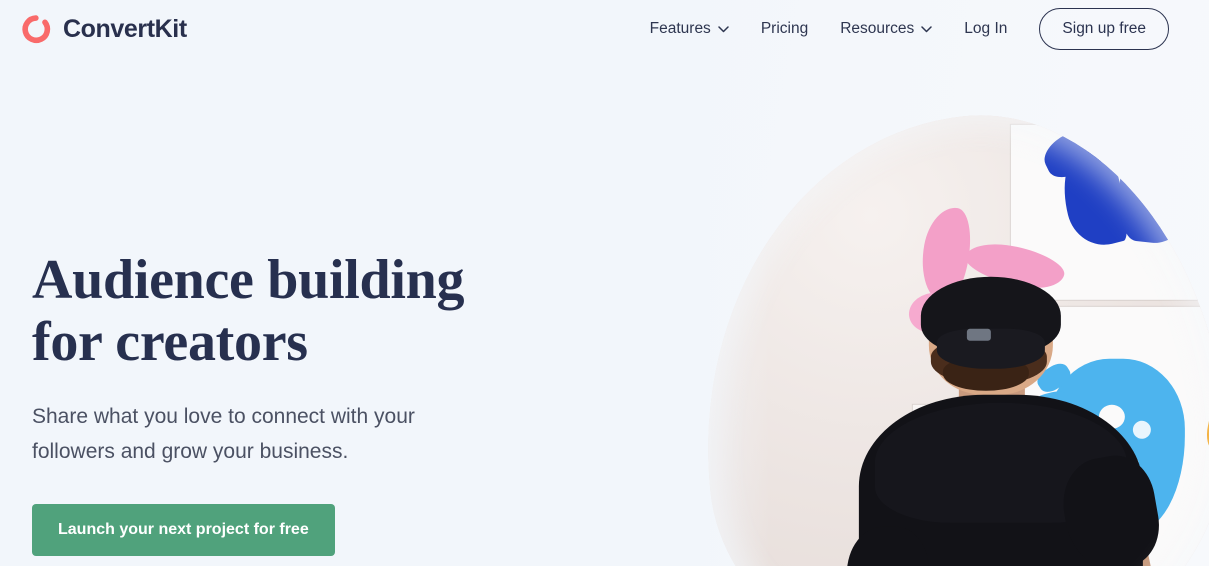  What do you see at coordinates (170, 341) in the screenshot?
I see `hero-heading-line-2: for creators` at bounding box center [170, 341].